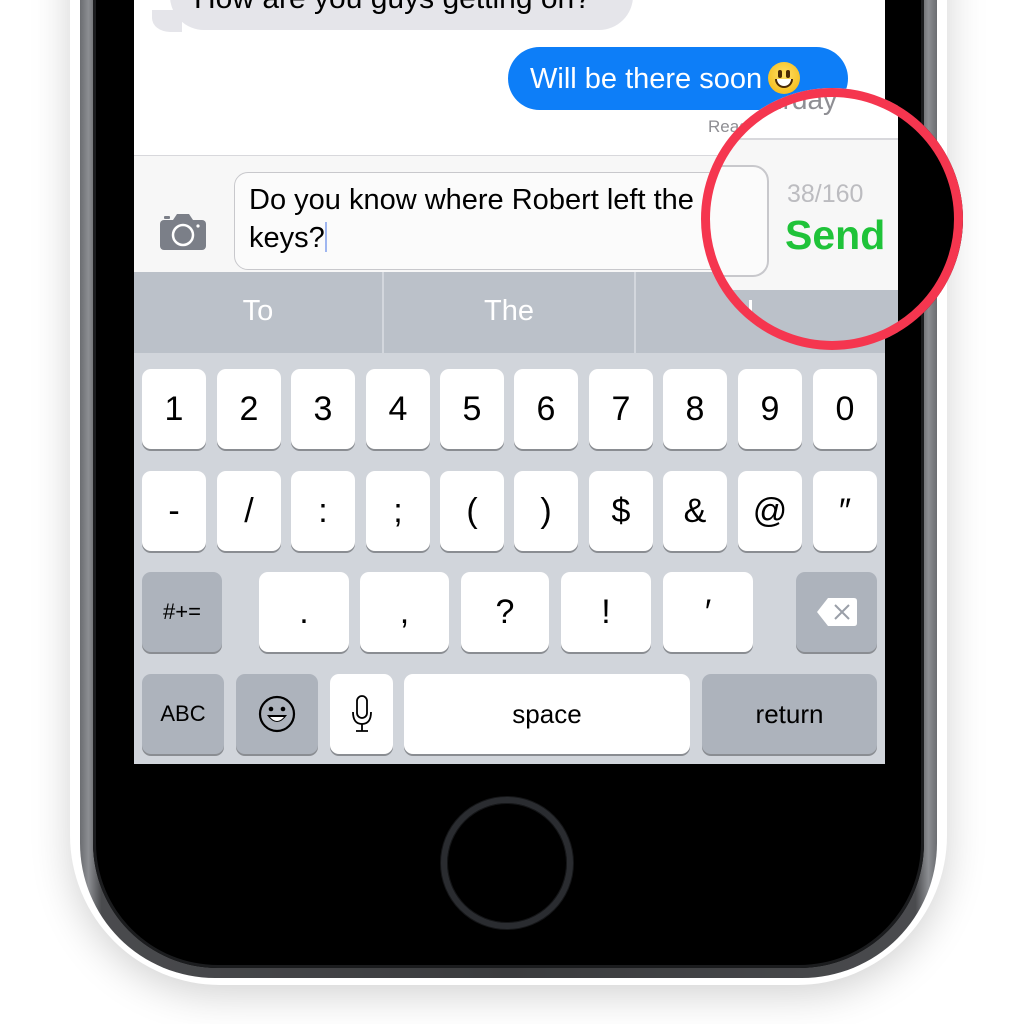  I want to click on abc-label: ABC, so click(183, 713).